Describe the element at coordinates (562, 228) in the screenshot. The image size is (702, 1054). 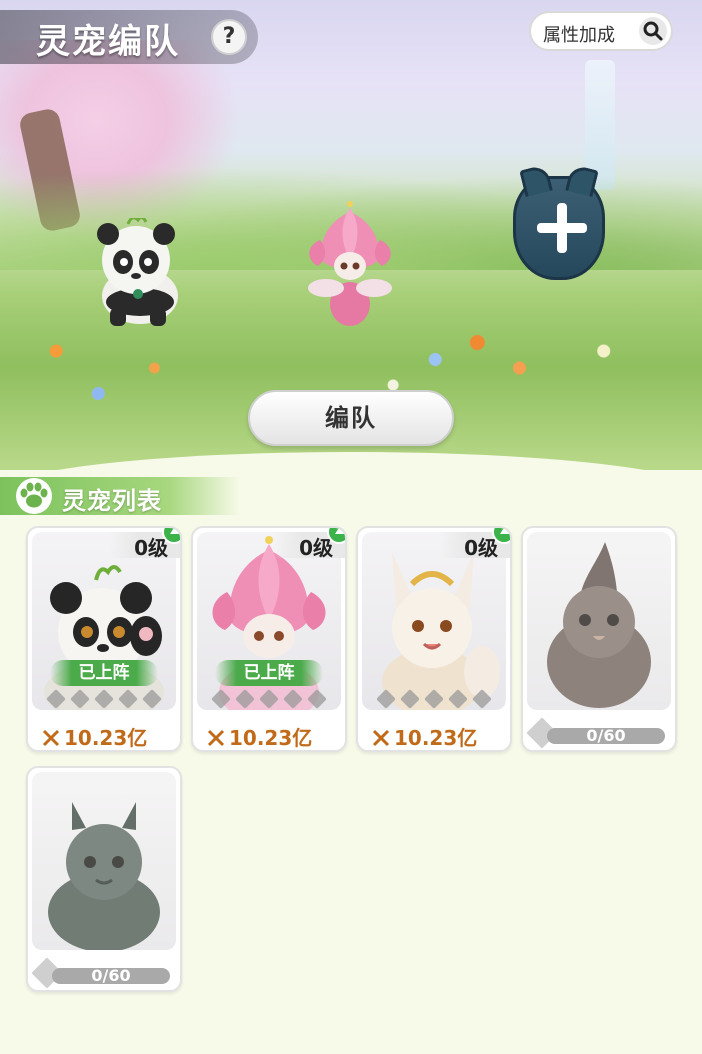
I see `plus-icon` at that location.